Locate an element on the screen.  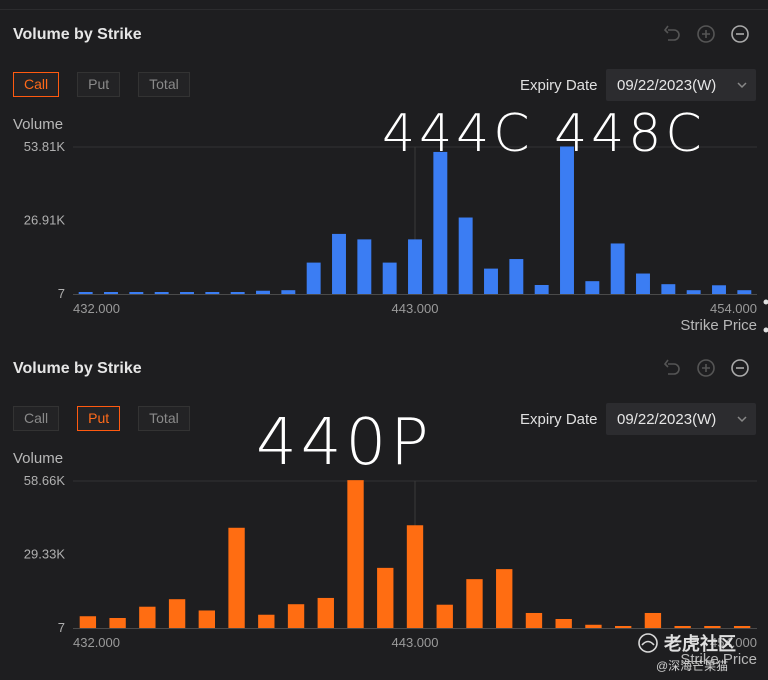
y-tick-label: 29.33K is located at coordinates (45, 554).